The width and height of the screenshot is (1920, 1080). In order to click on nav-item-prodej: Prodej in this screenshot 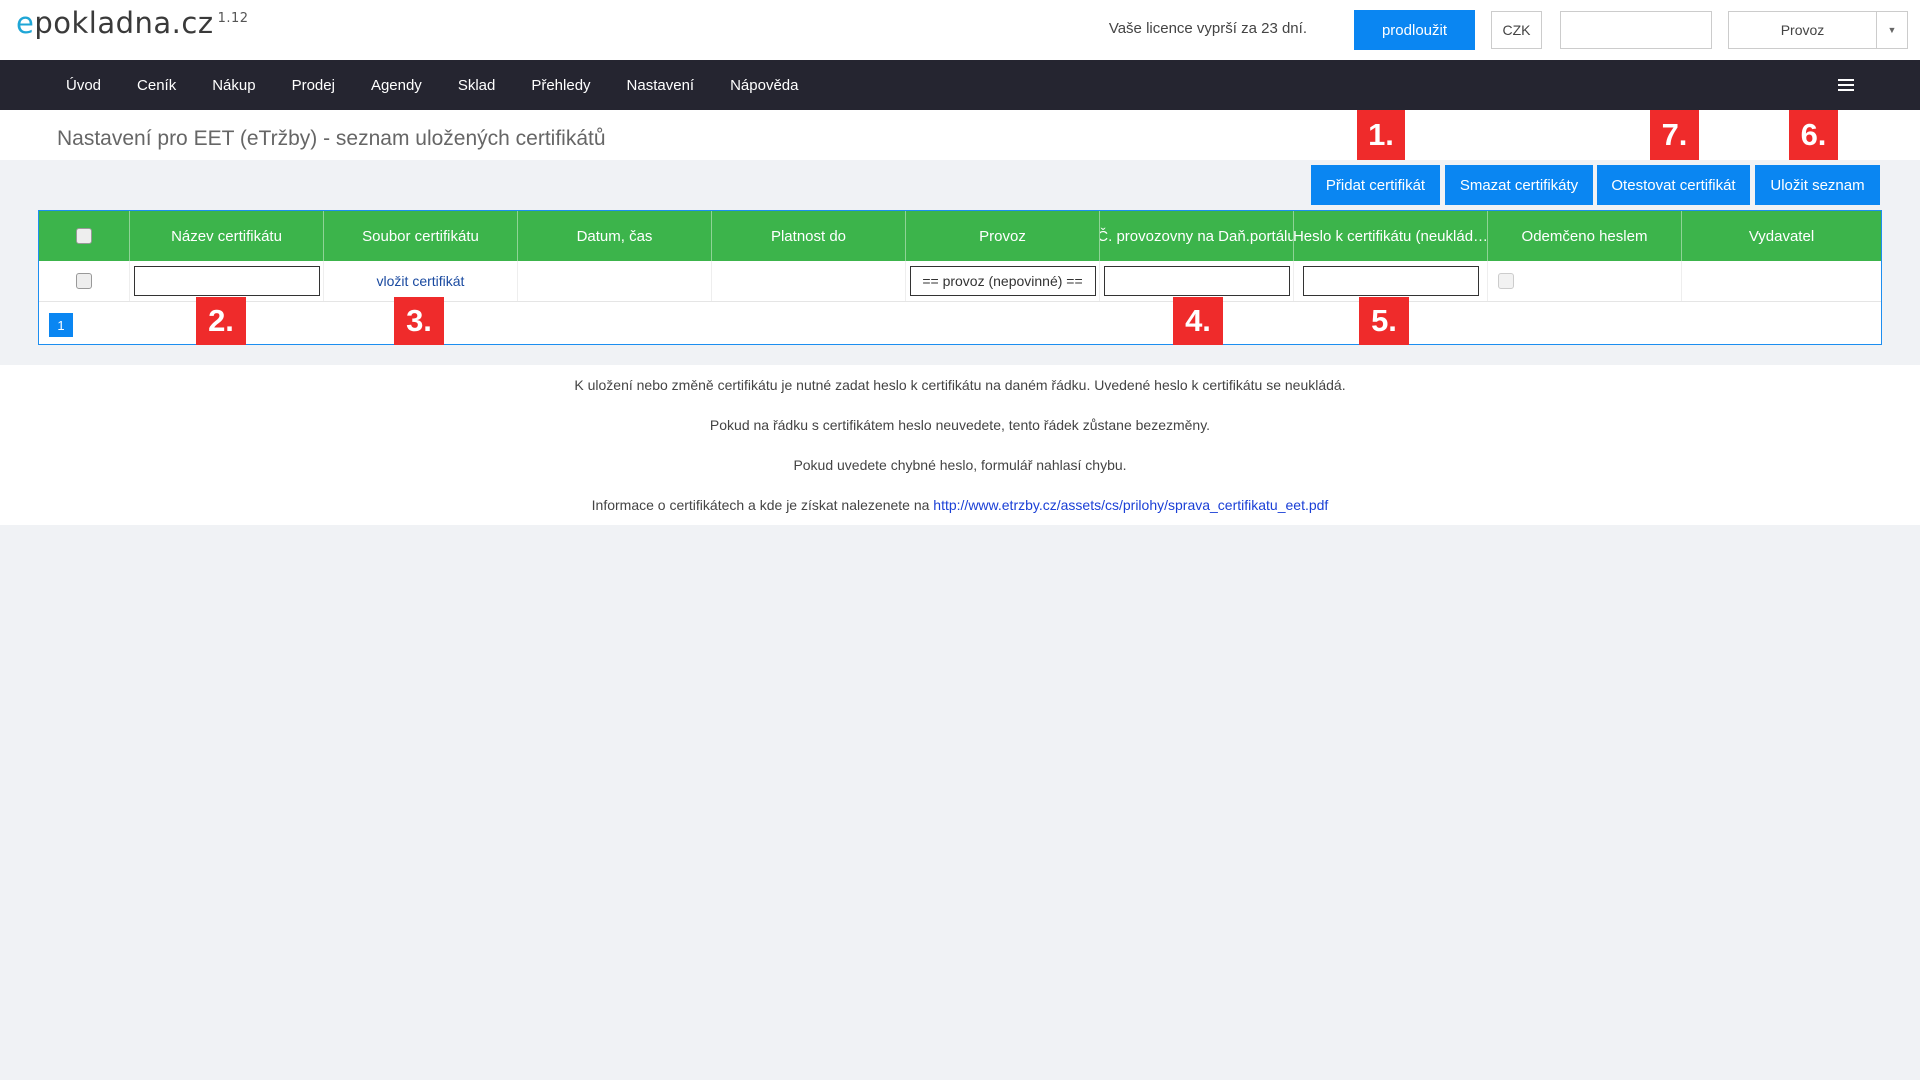, I will do `click(313, 85)`.